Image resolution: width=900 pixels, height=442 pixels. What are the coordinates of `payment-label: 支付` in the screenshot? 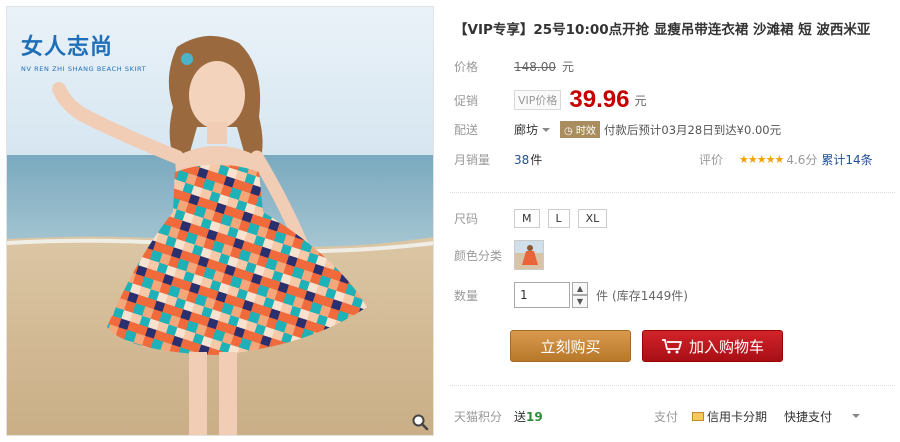 It's located at (666, 417).